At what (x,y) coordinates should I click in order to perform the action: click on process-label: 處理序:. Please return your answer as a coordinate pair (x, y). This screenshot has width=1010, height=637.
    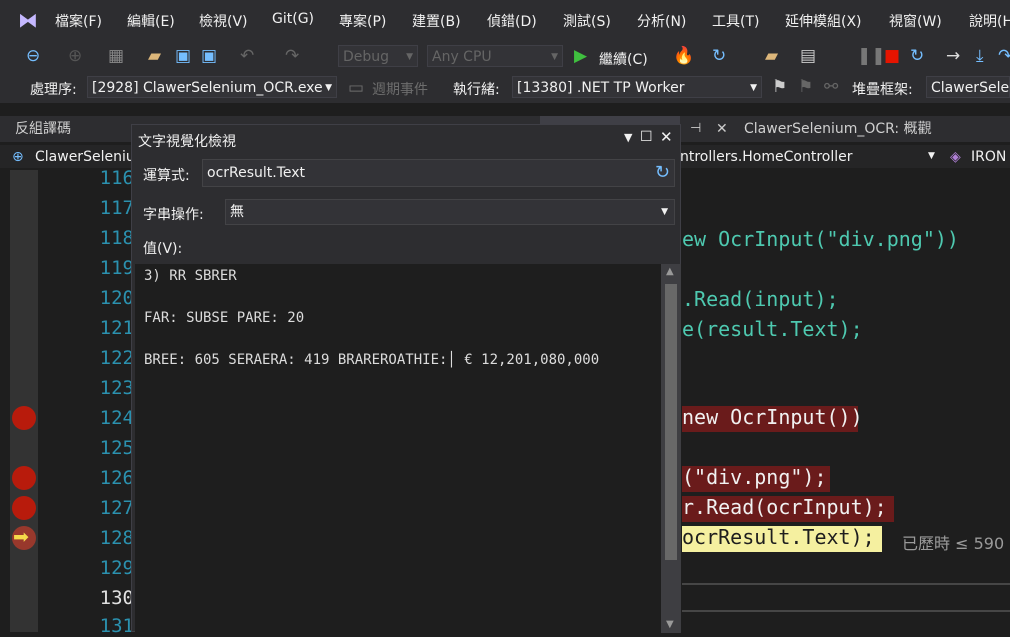
    Looking at the image, I should click on (53, 90).